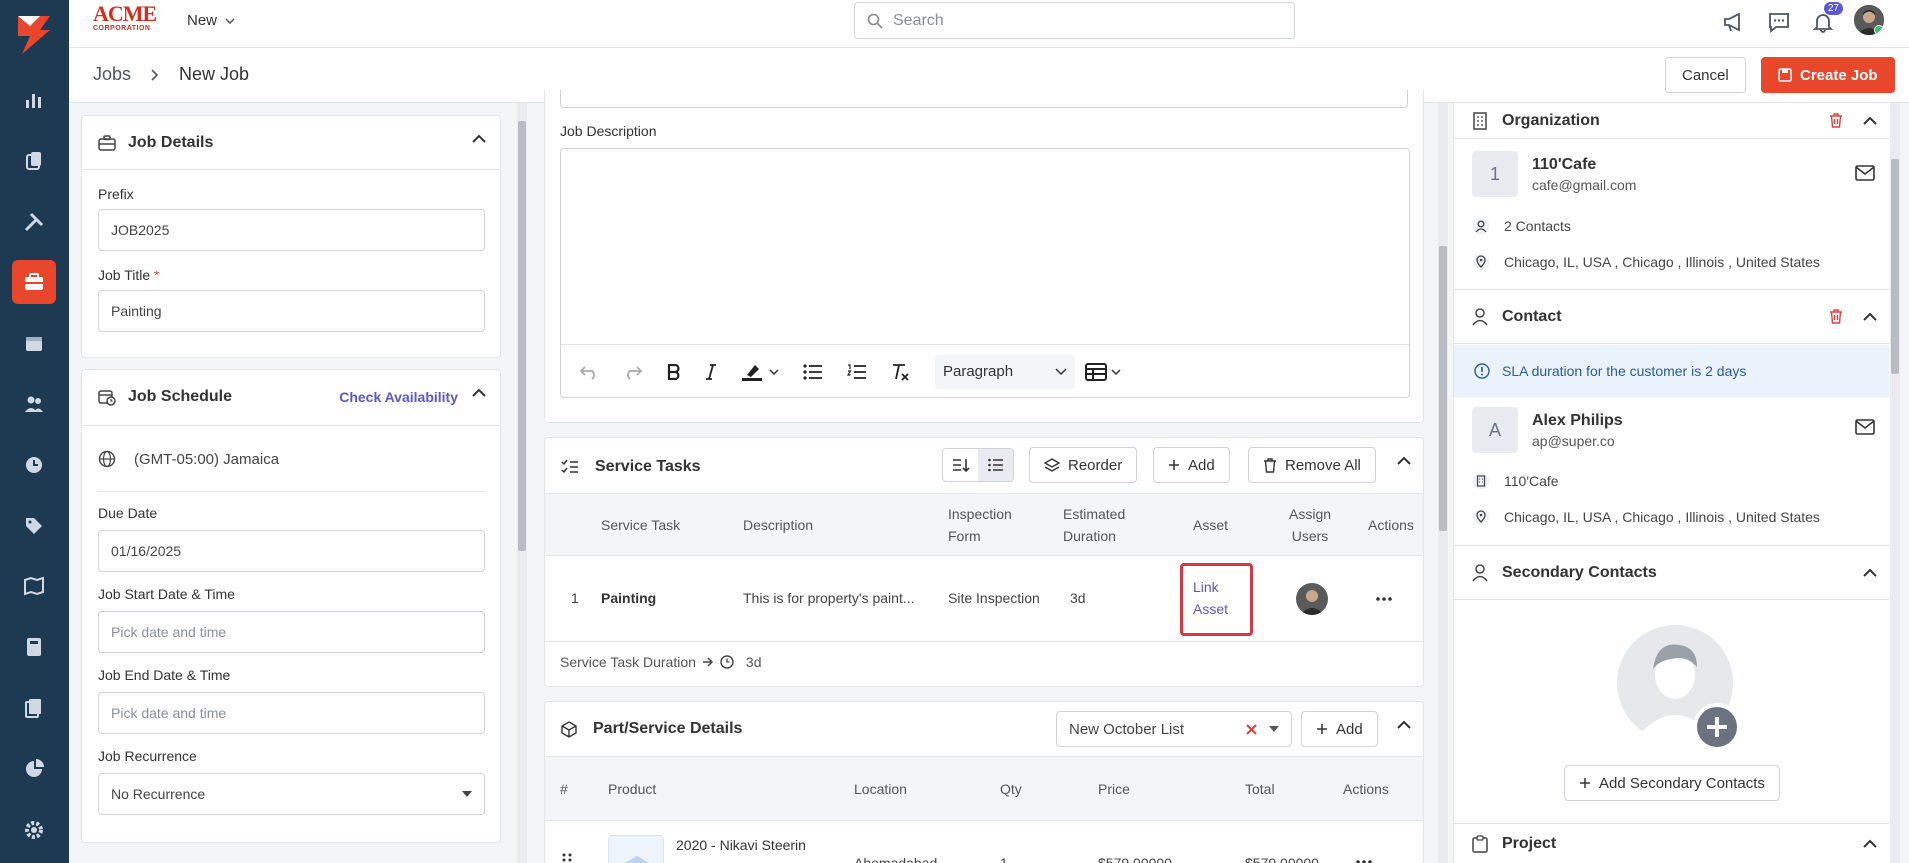 This screenshot has width=1909, height=863. I want to click on price-list-select: New October List, so click(1174, 729).